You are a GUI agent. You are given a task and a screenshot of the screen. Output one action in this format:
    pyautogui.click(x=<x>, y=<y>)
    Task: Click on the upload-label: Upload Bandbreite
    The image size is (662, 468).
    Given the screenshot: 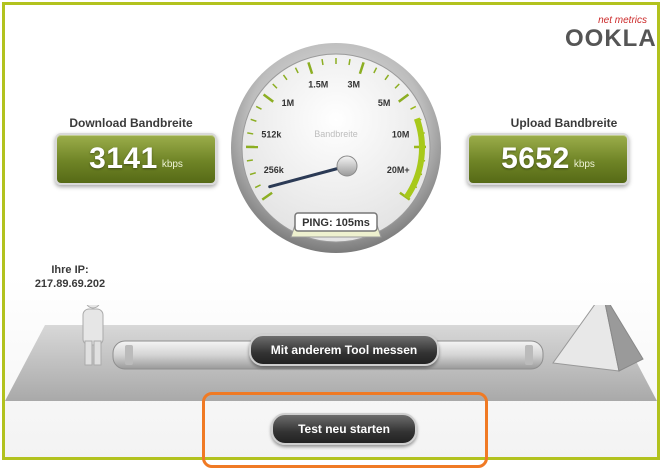 What is the action you would take?
    pyautogui.click(x=564, y=123)
    